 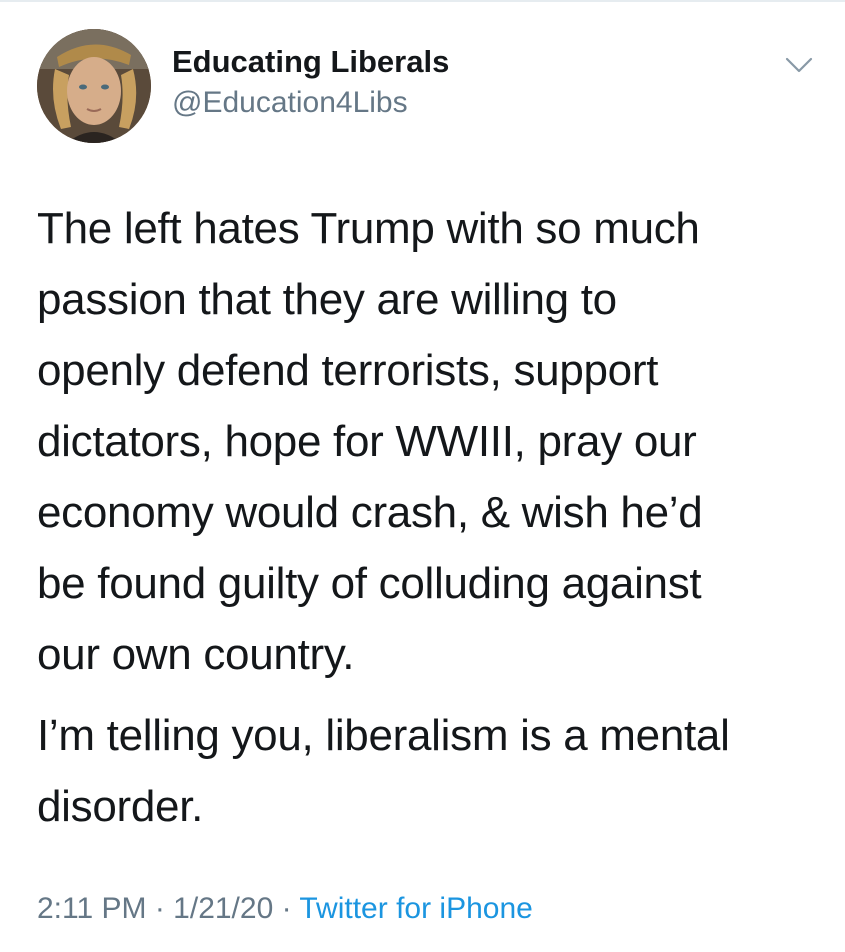 I want to click on tweet-metadata: 2:11 PM · 1/21/20 · Twitter for iPhone, so click(x=285, y=909).